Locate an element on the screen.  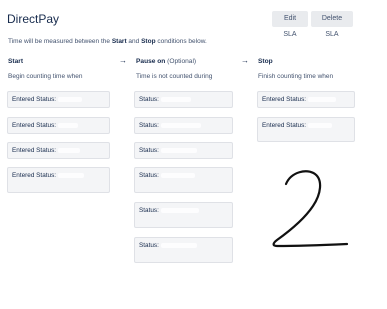
description-start: Start is located at coordinates (119, 41).